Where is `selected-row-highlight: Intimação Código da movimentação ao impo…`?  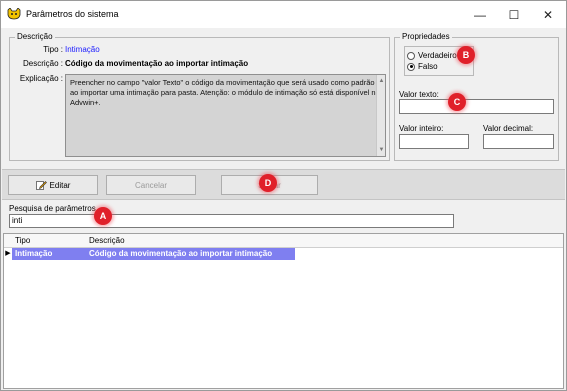
selected-row-highlight: Intimação Código da movimentação ao impo… is located at coordinates (153, 254).